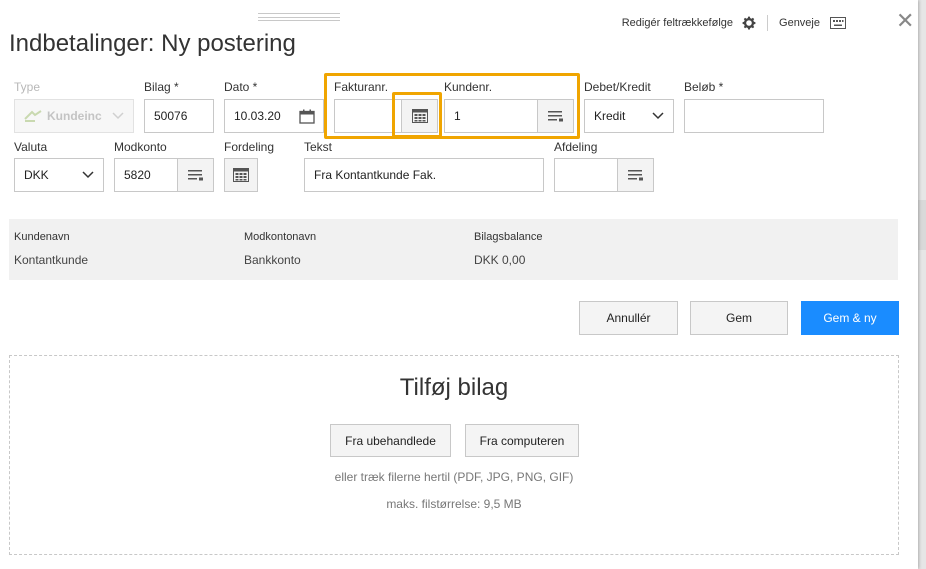 This screenshot has height=569, width=926. I want to click on kundenr-input: 1, so click(509, 116).